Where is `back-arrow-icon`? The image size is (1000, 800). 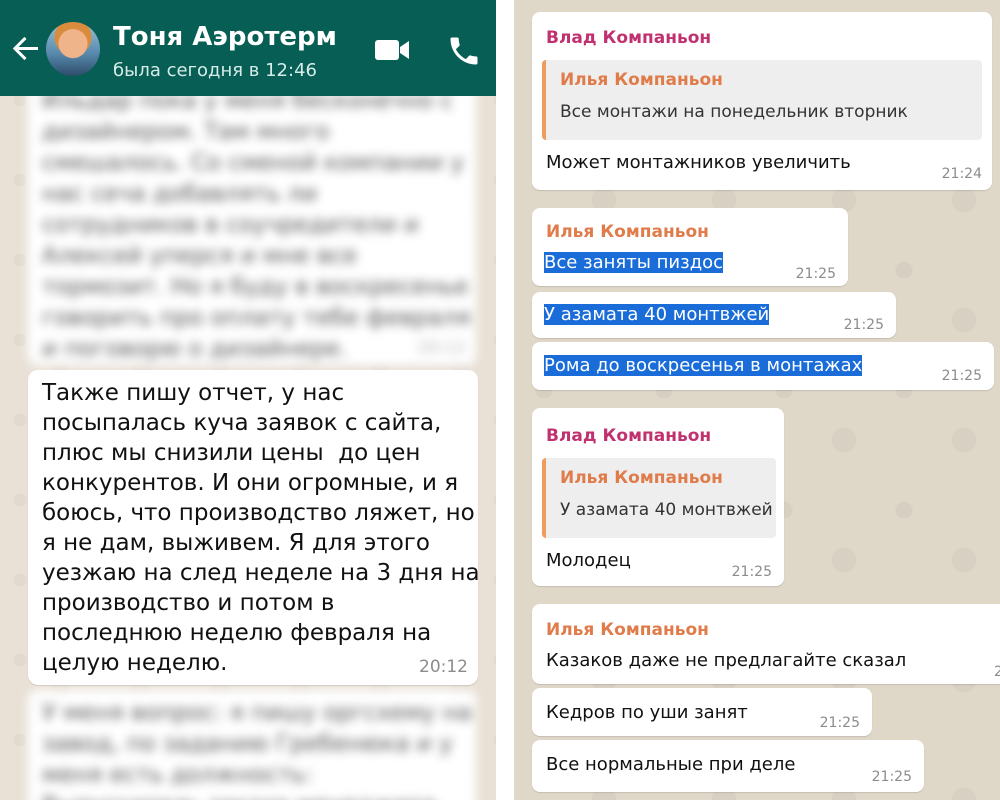
back-arrow-icon is located at coordinates (26, 48).